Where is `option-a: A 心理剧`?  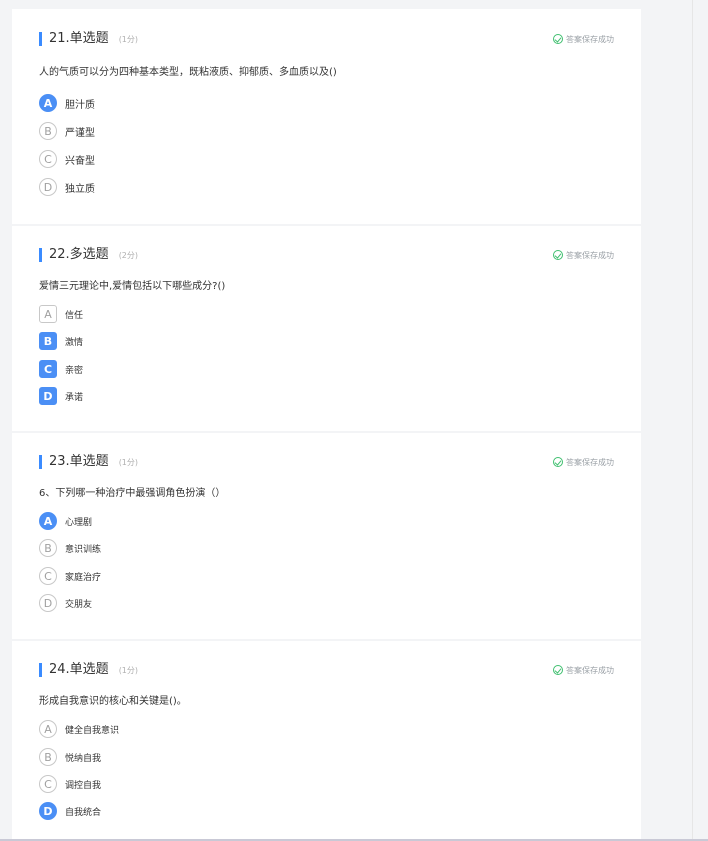 option-a: A 心理剧 is located at coordinates (65, 521).